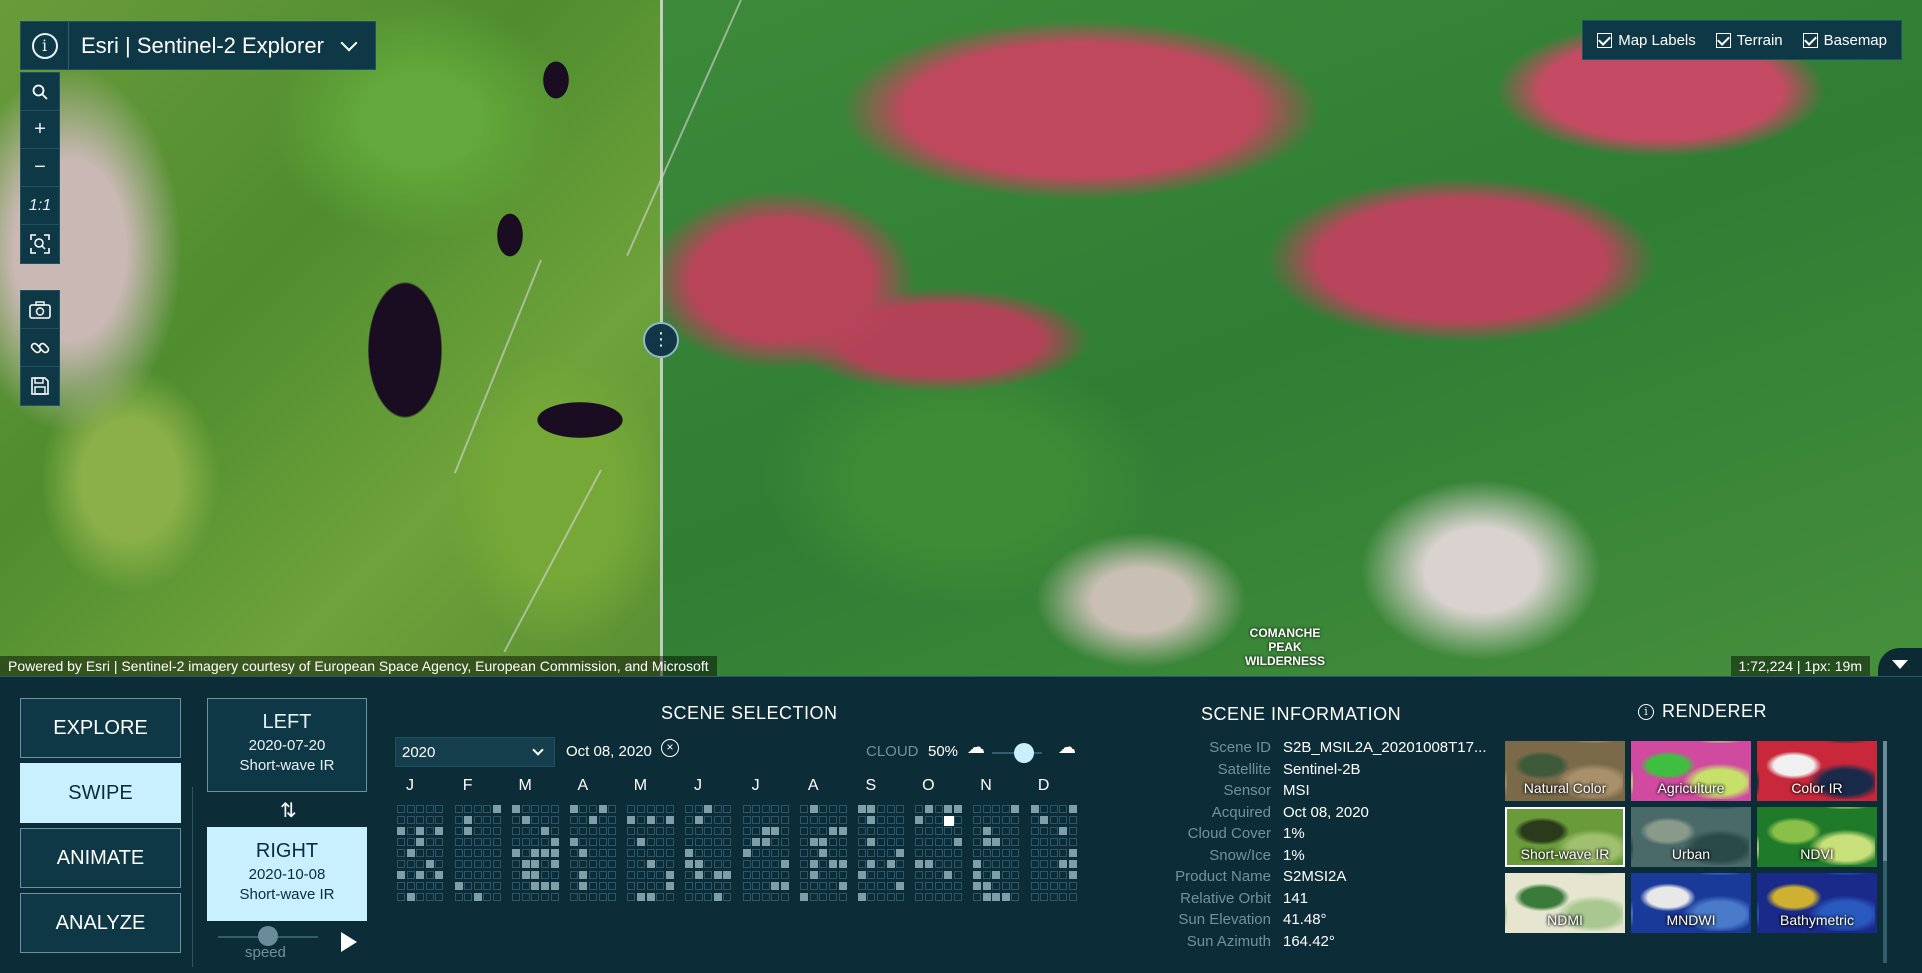  What do you see at coordinates (100, 858) in the screenshot?
I see `mode-animate-button: ANIMATE` at bounding box center [100, 858].